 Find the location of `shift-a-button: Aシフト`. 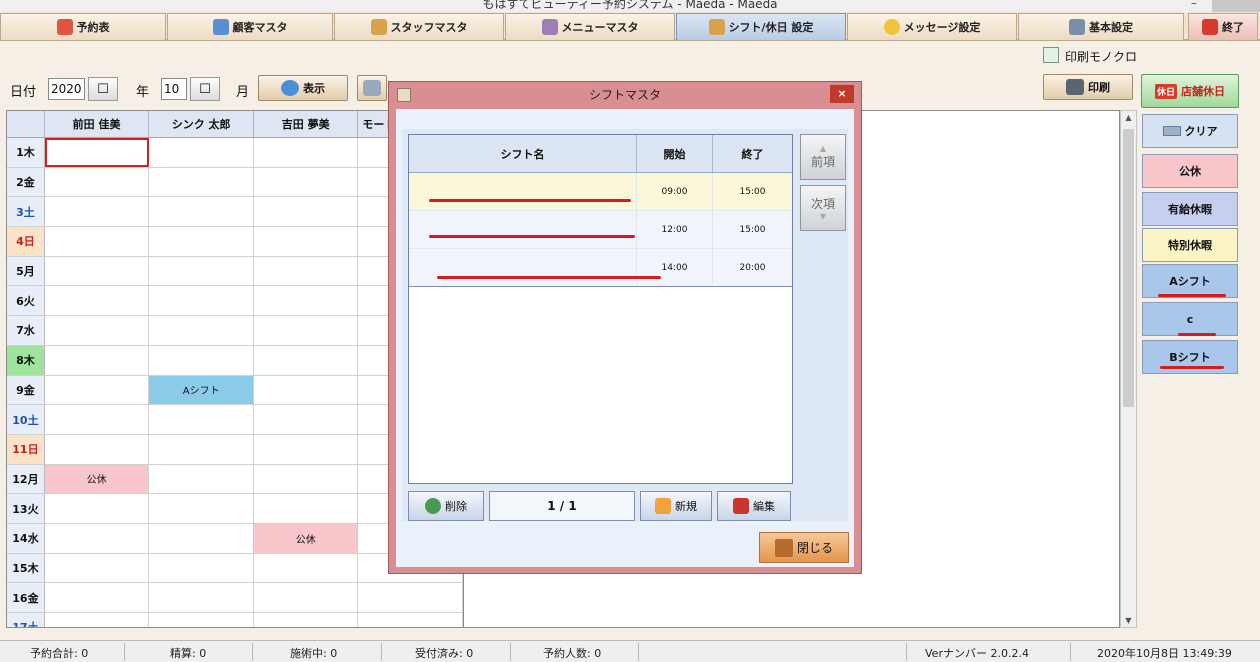

shift-a-button: Aシフト is located at coordinates (1190, 281).